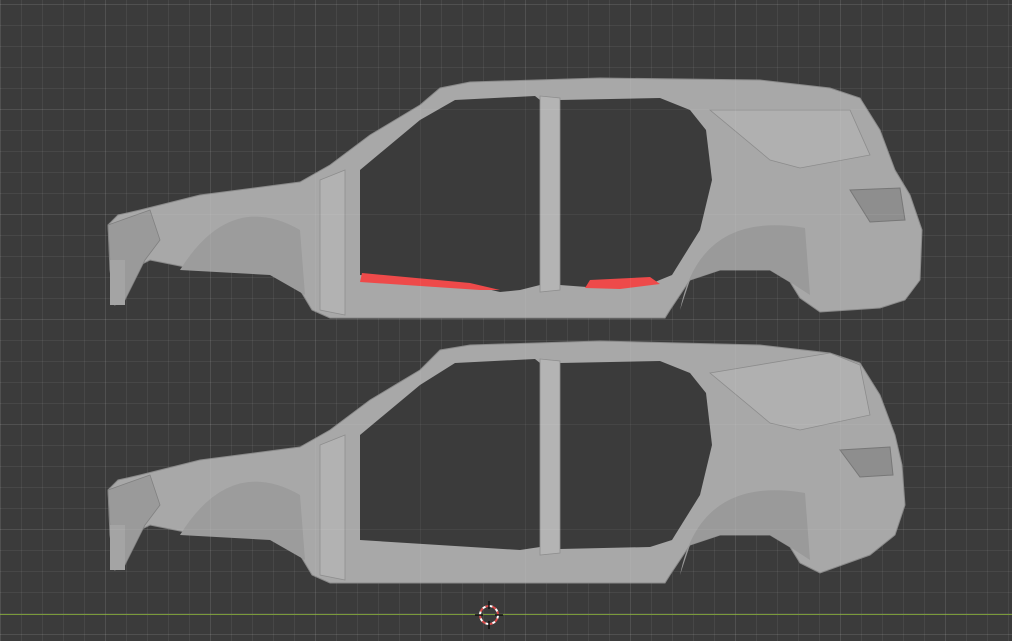 The width and height of the screenshot is (1012, 641). Describe the element at coordinates (489, 615) in the screenshot. I see `3d-cursor-icon` at that location.